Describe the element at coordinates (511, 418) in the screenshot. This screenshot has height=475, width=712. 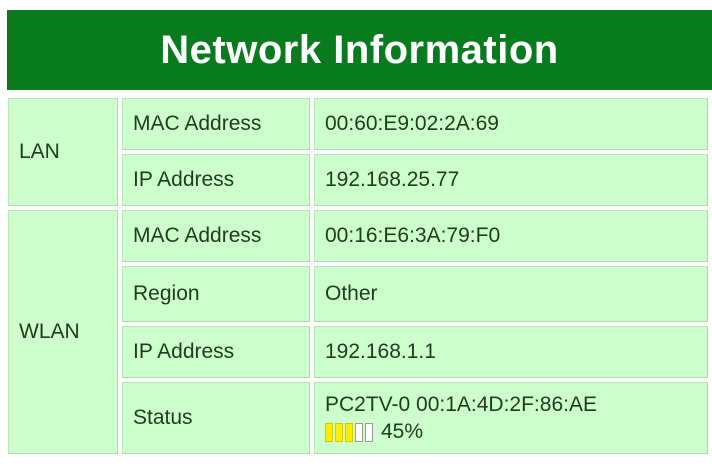
I see `wlan-status-cell: PC2TV-0 00:1A:4D:2F:86:AE 45%` at that location.